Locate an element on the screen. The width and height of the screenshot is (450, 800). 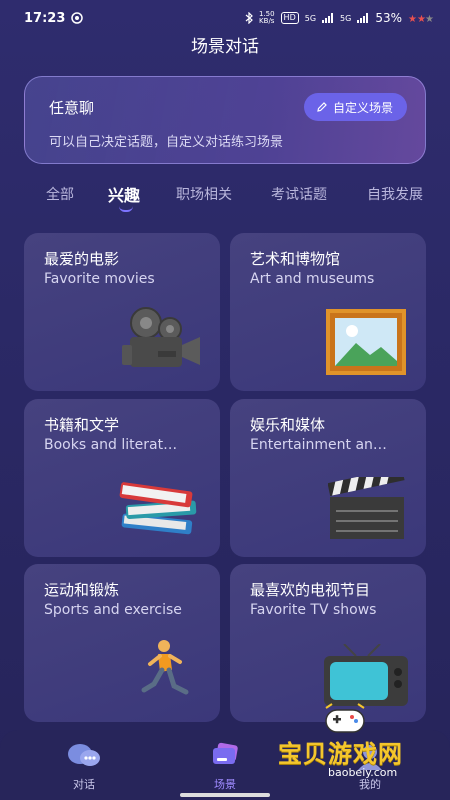
custom-scene-description: 可以自己决定话题，自定义对话练习场景 is located at coordinates (166, 142).